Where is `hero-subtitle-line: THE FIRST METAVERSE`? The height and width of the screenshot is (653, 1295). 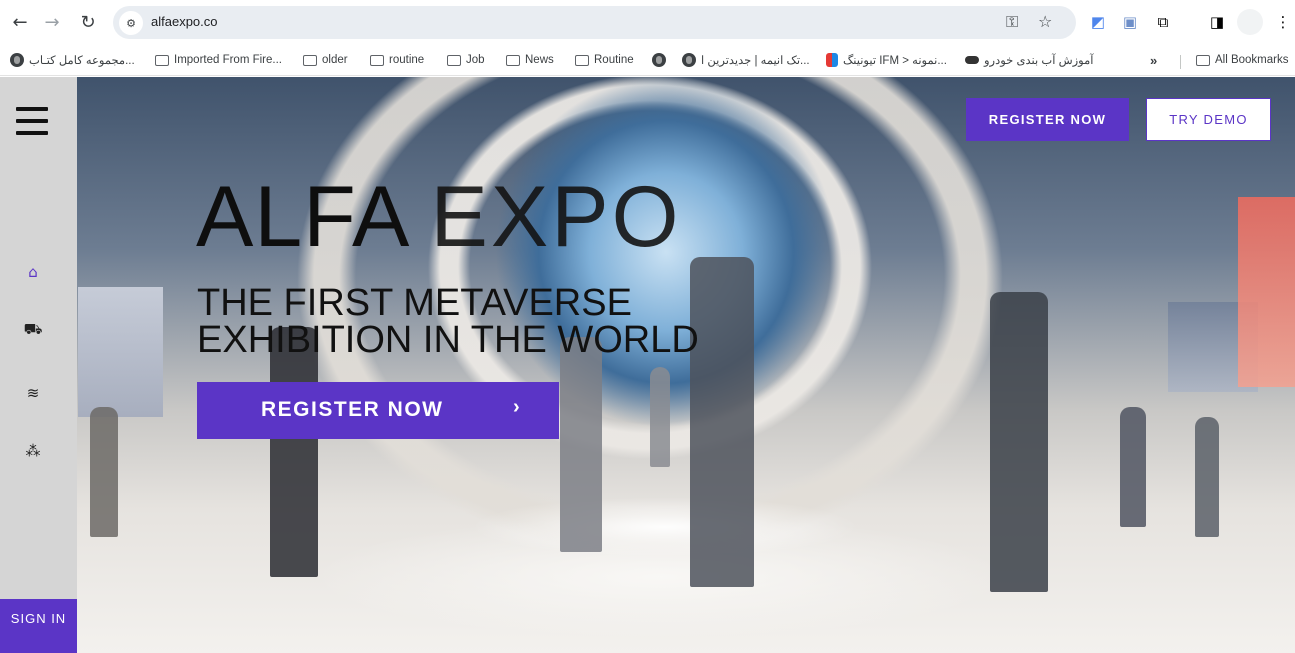 hero-subtitle-line: THE FIRST METAVERSE is located at coordinates (414, 303).